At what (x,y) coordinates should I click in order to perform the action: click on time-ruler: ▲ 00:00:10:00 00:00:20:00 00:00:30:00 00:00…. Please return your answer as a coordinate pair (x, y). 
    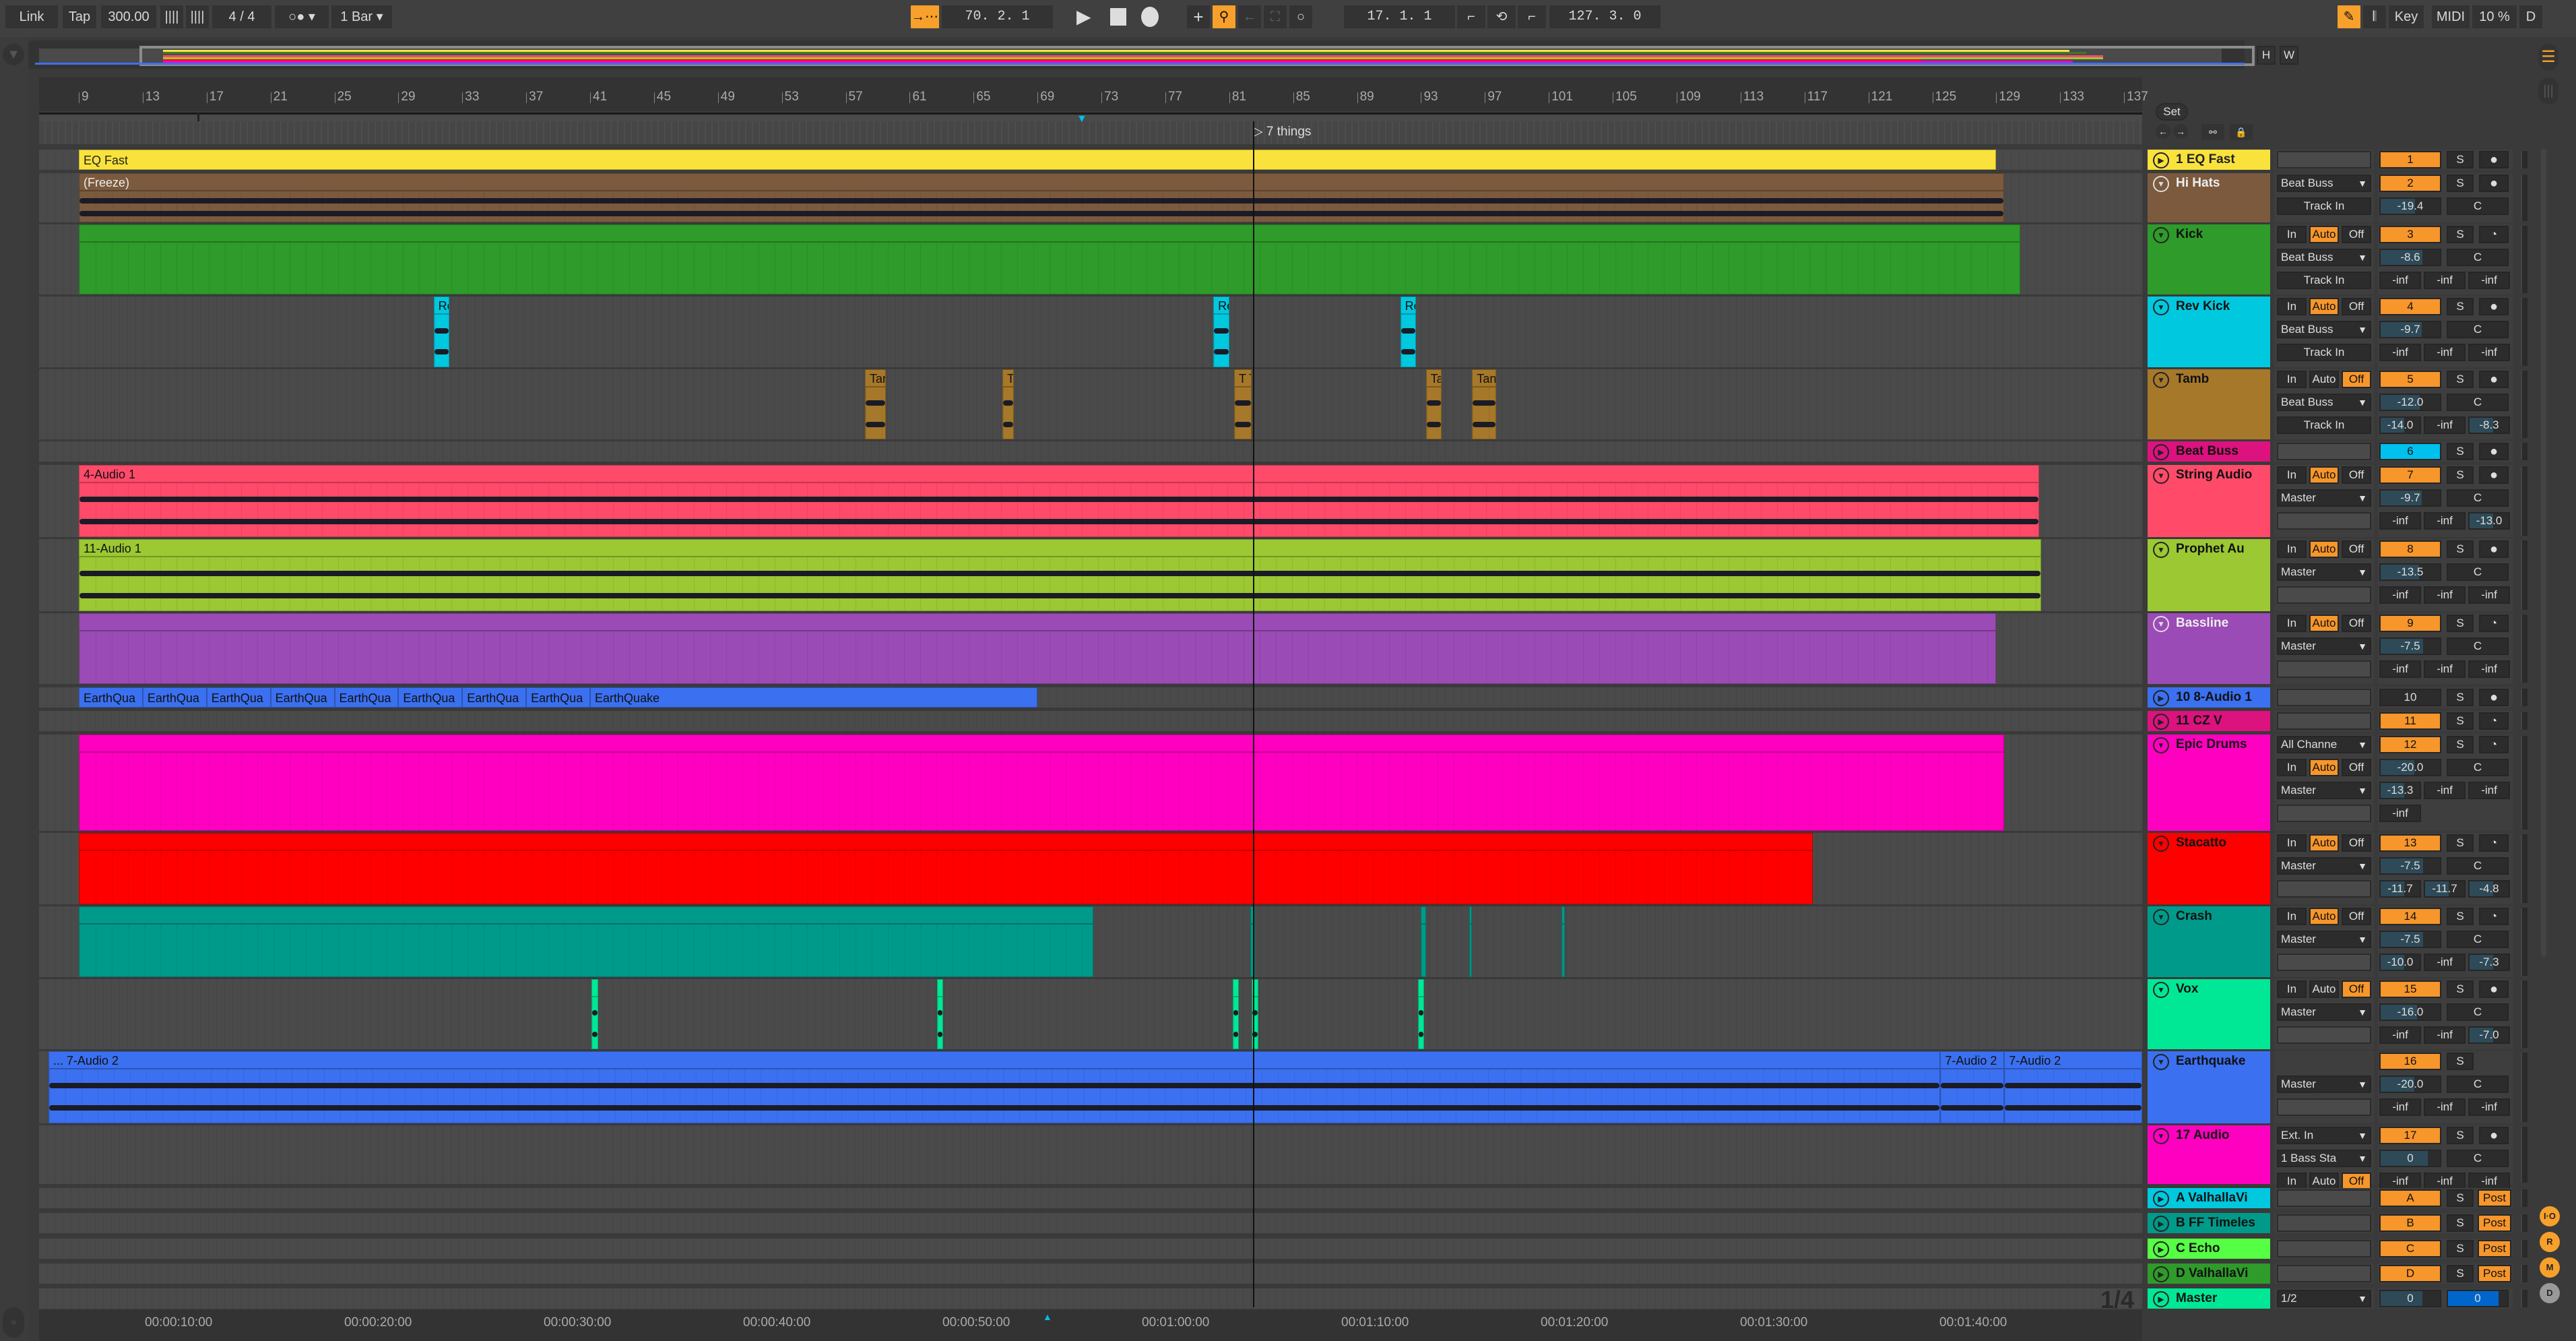
    Looking at the image, I should click on (1090, 1325).